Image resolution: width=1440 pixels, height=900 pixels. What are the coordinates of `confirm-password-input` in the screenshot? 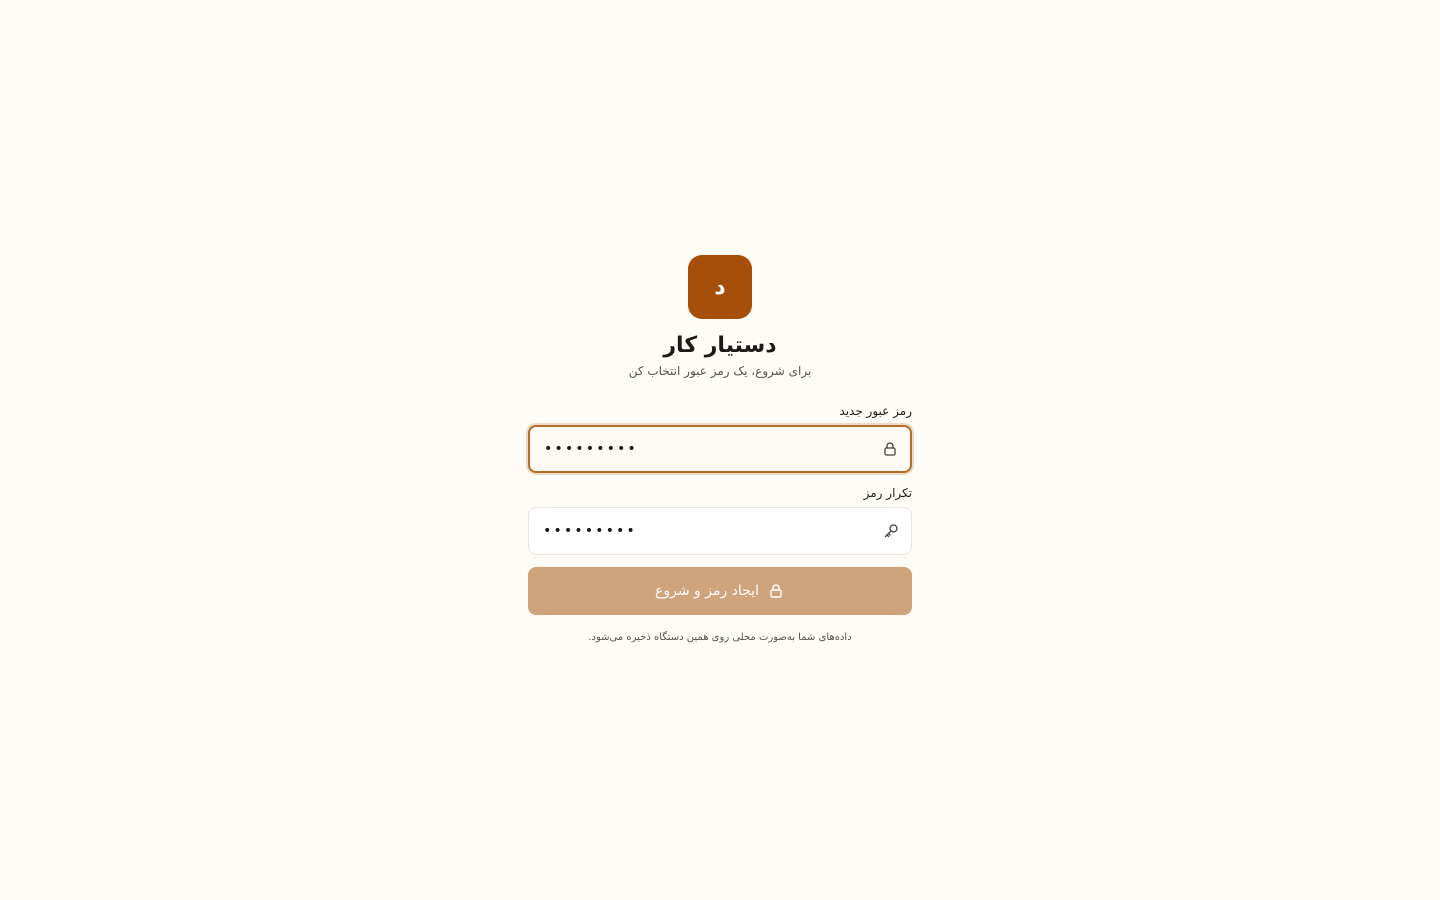 It's located at (720, 531).